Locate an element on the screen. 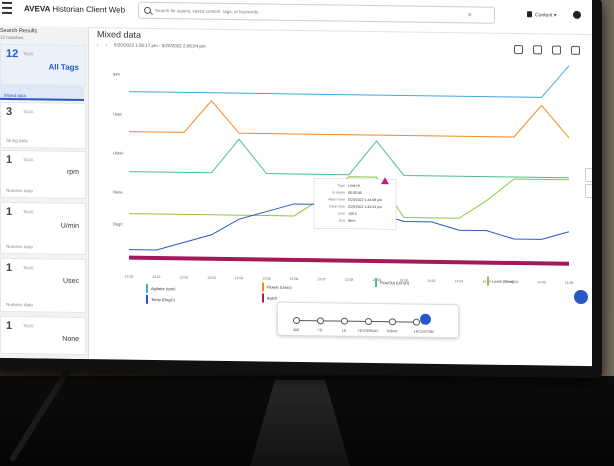 This screenshot has width=614, height=466. legend-item: Temp (DegC) is located at coordinates (160, 299).